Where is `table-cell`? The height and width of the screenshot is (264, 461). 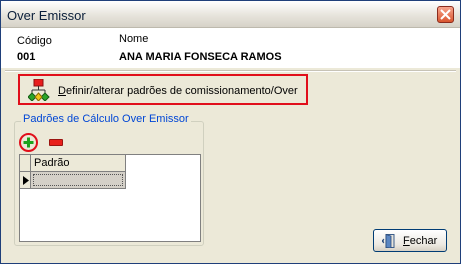 table-cell is located at coordinates (78, 180).